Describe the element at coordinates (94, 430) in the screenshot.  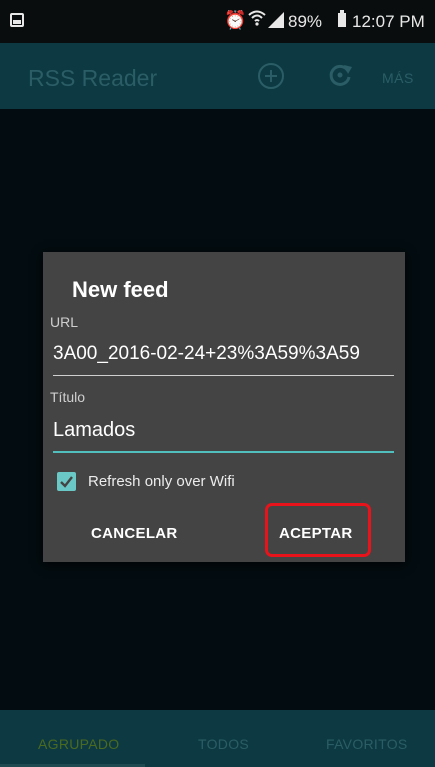
I see `titulo-value: Lamados` at that location.